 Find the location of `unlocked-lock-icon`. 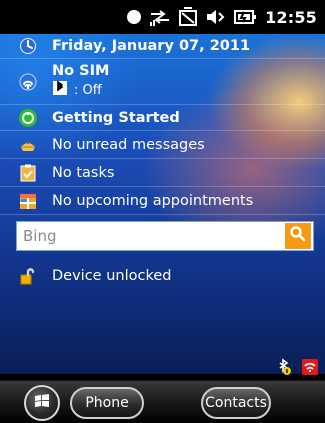

unlocked-lock-icon is located at coordinates (28, 276).